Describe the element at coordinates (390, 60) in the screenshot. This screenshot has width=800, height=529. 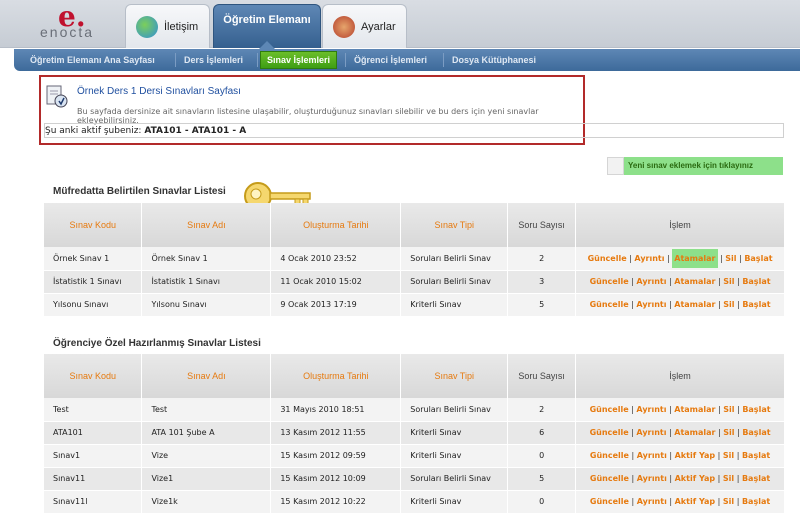
I see `subnav-item-ogrenci-islemleri: Öğrenci İşlemleri` at that location.